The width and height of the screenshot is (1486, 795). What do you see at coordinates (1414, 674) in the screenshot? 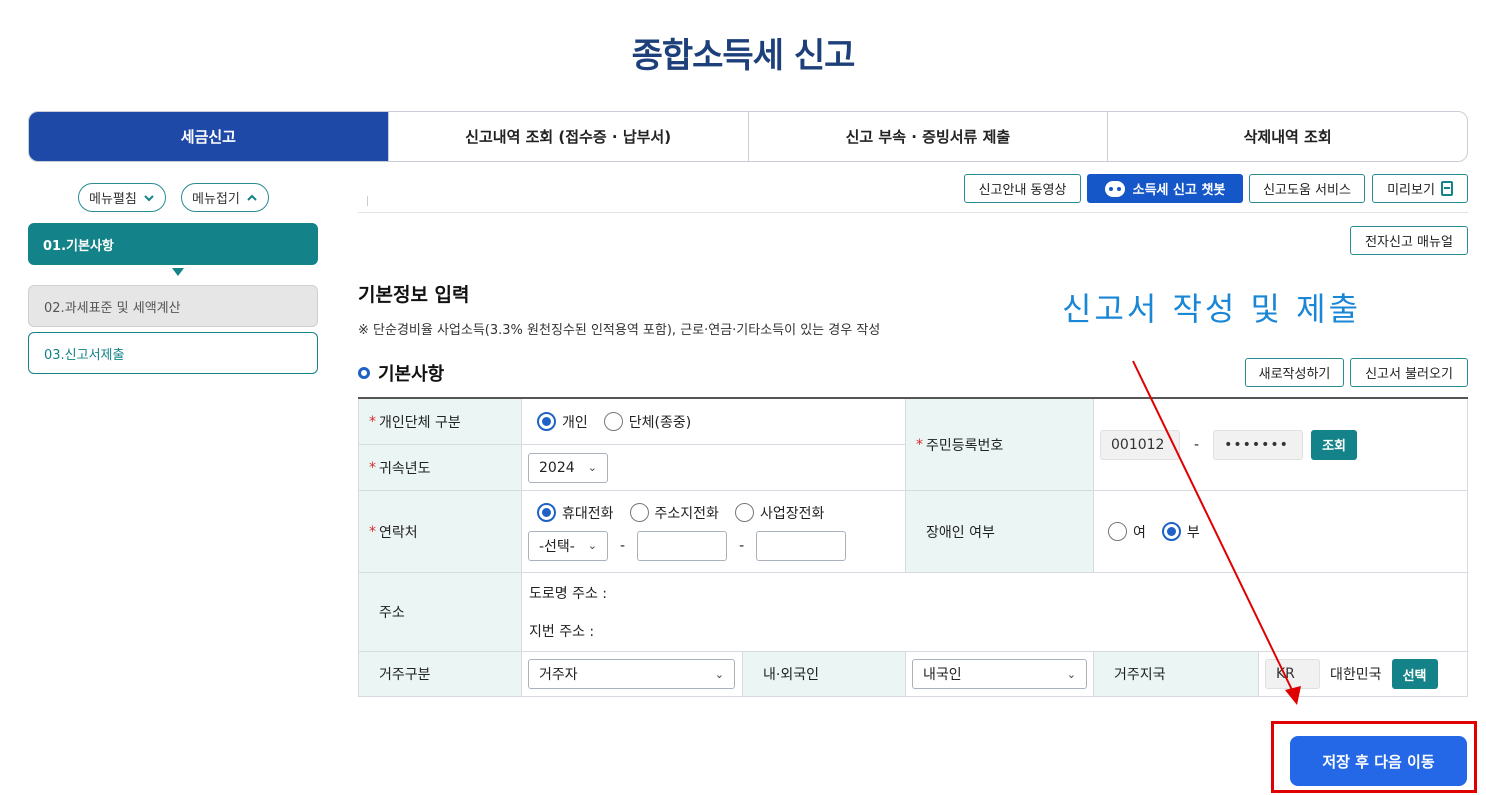
I see `country-select-button: 선택` at bounding box center [1414, 674].